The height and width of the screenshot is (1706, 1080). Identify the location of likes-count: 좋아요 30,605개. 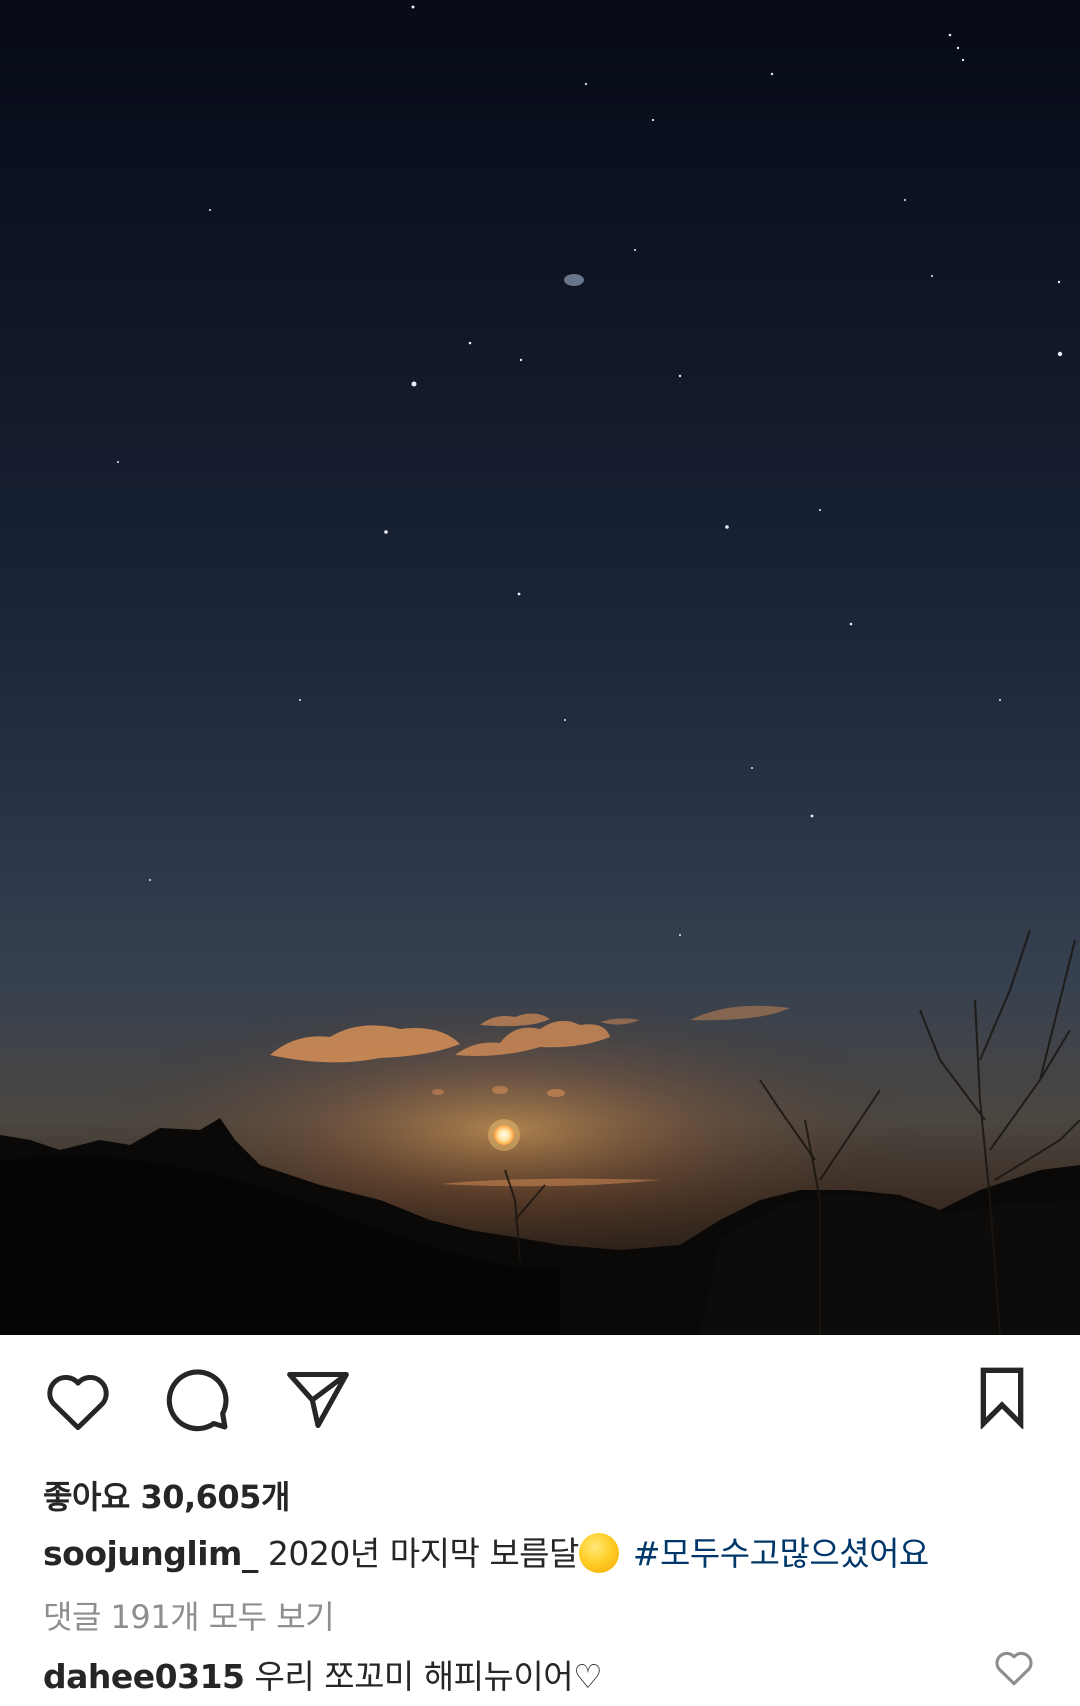
(166, 1495).